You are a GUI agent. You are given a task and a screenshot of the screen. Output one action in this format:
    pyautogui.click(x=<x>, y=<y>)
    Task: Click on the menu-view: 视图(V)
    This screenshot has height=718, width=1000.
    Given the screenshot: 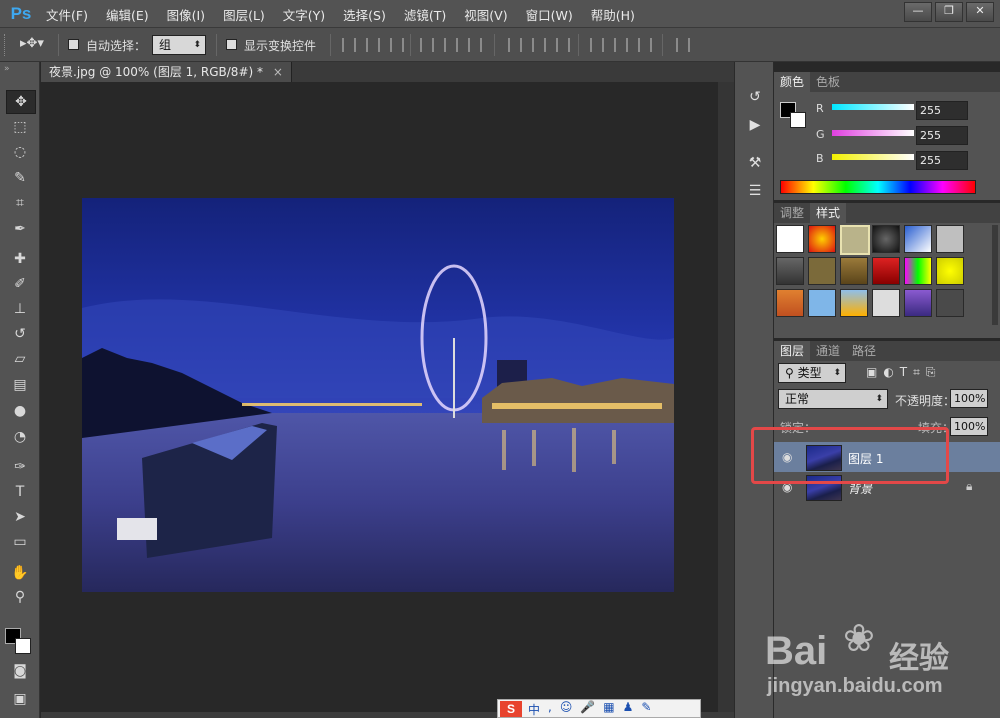 What is the action you would take?
    pyautogui.click(x=485, y=14)
    